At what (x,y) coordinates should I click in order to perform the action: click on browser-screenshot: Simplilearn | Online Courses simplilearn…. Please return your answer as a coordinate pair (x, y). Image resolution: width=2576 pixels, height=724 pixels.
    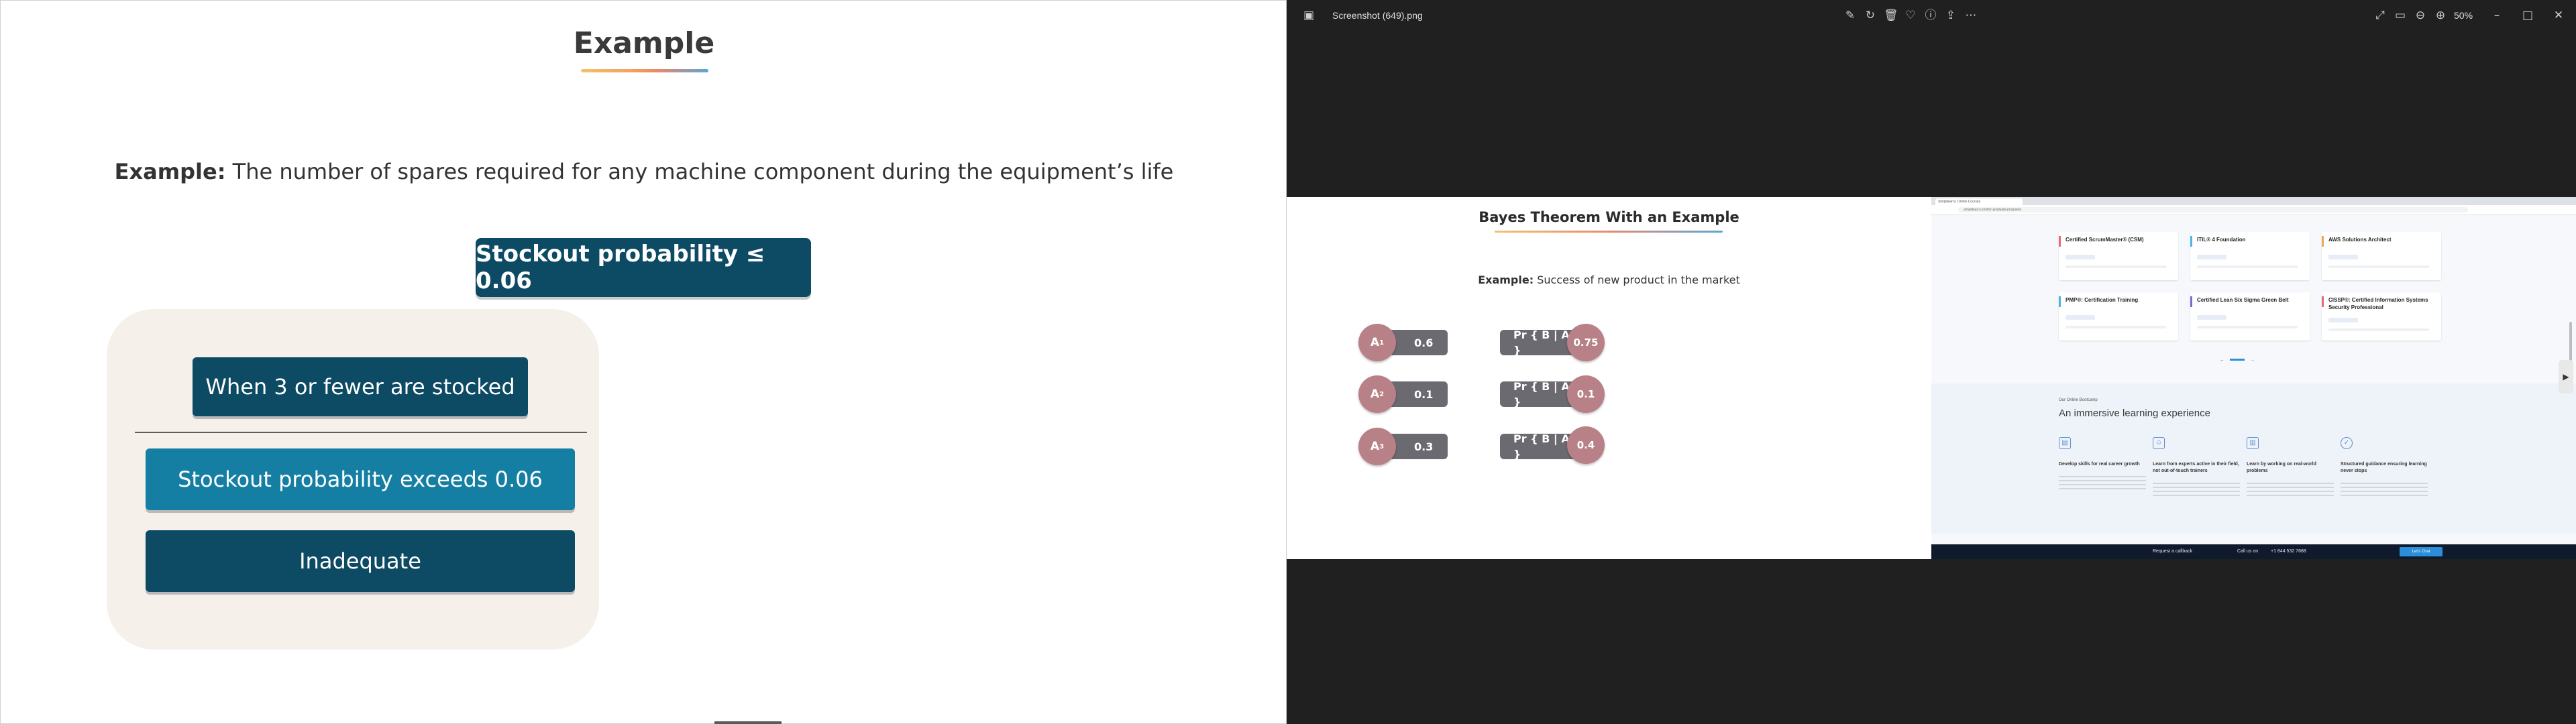
    Looking at the image, I should click on (2253, 378).